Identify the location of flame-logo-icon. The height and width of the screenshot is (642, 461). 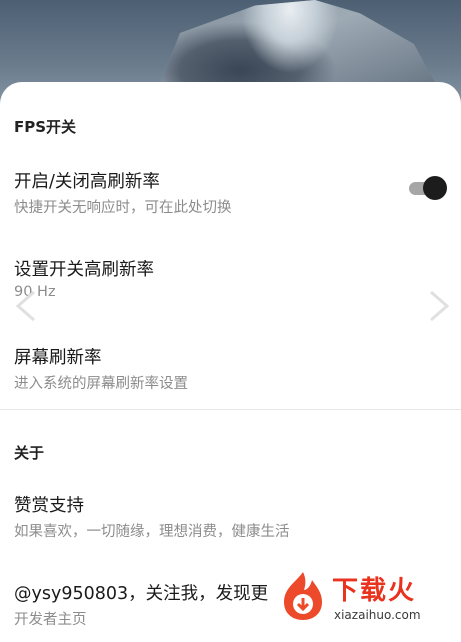
(303, 596).